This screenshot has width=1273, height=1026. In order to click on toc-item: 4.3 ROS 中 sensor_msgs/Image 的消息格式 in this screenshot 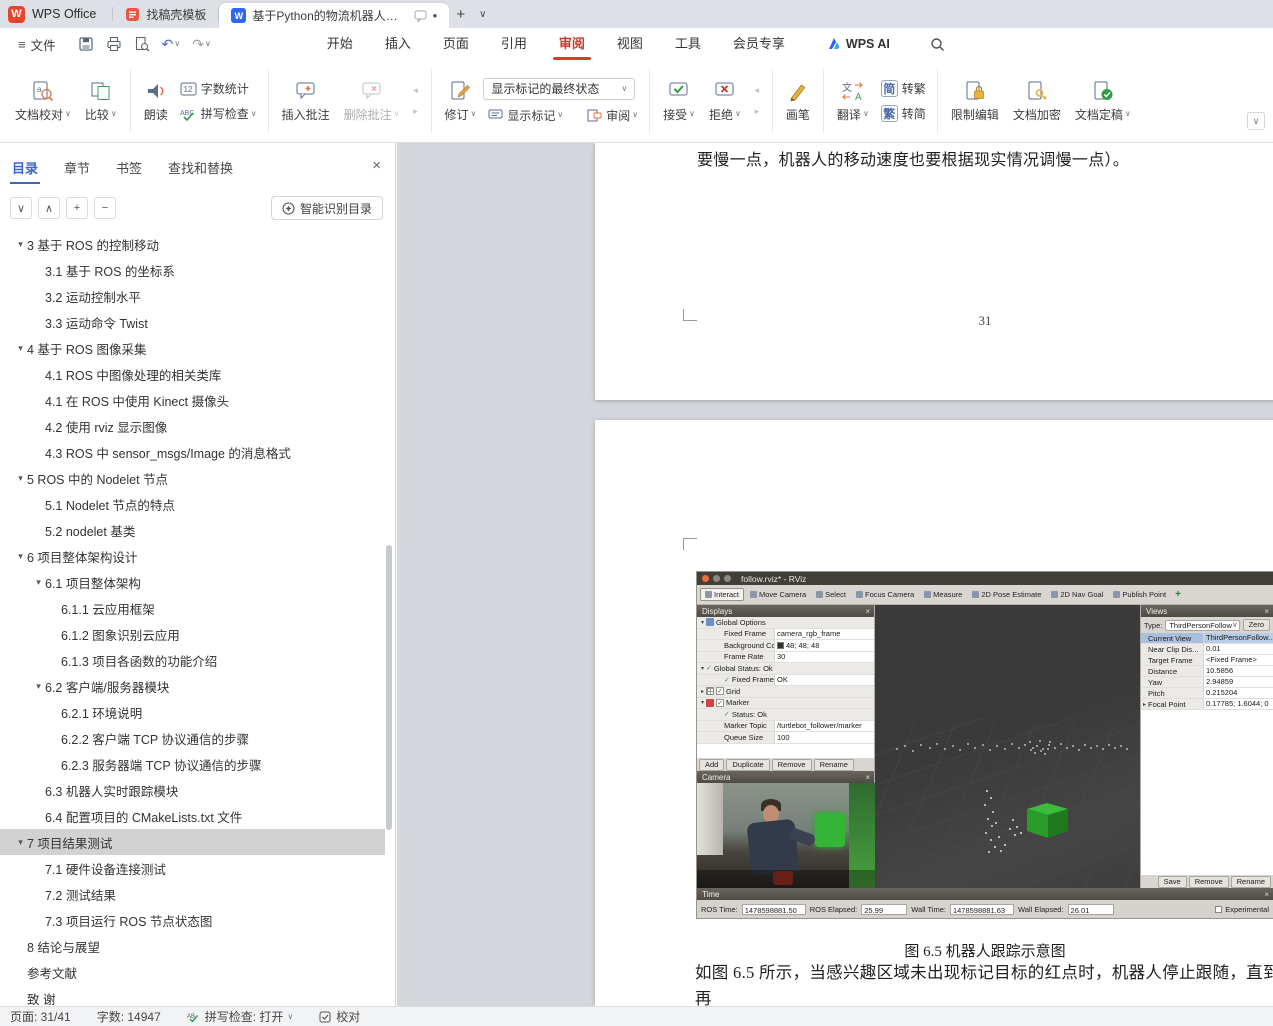, I will do `click(192, 452)`.